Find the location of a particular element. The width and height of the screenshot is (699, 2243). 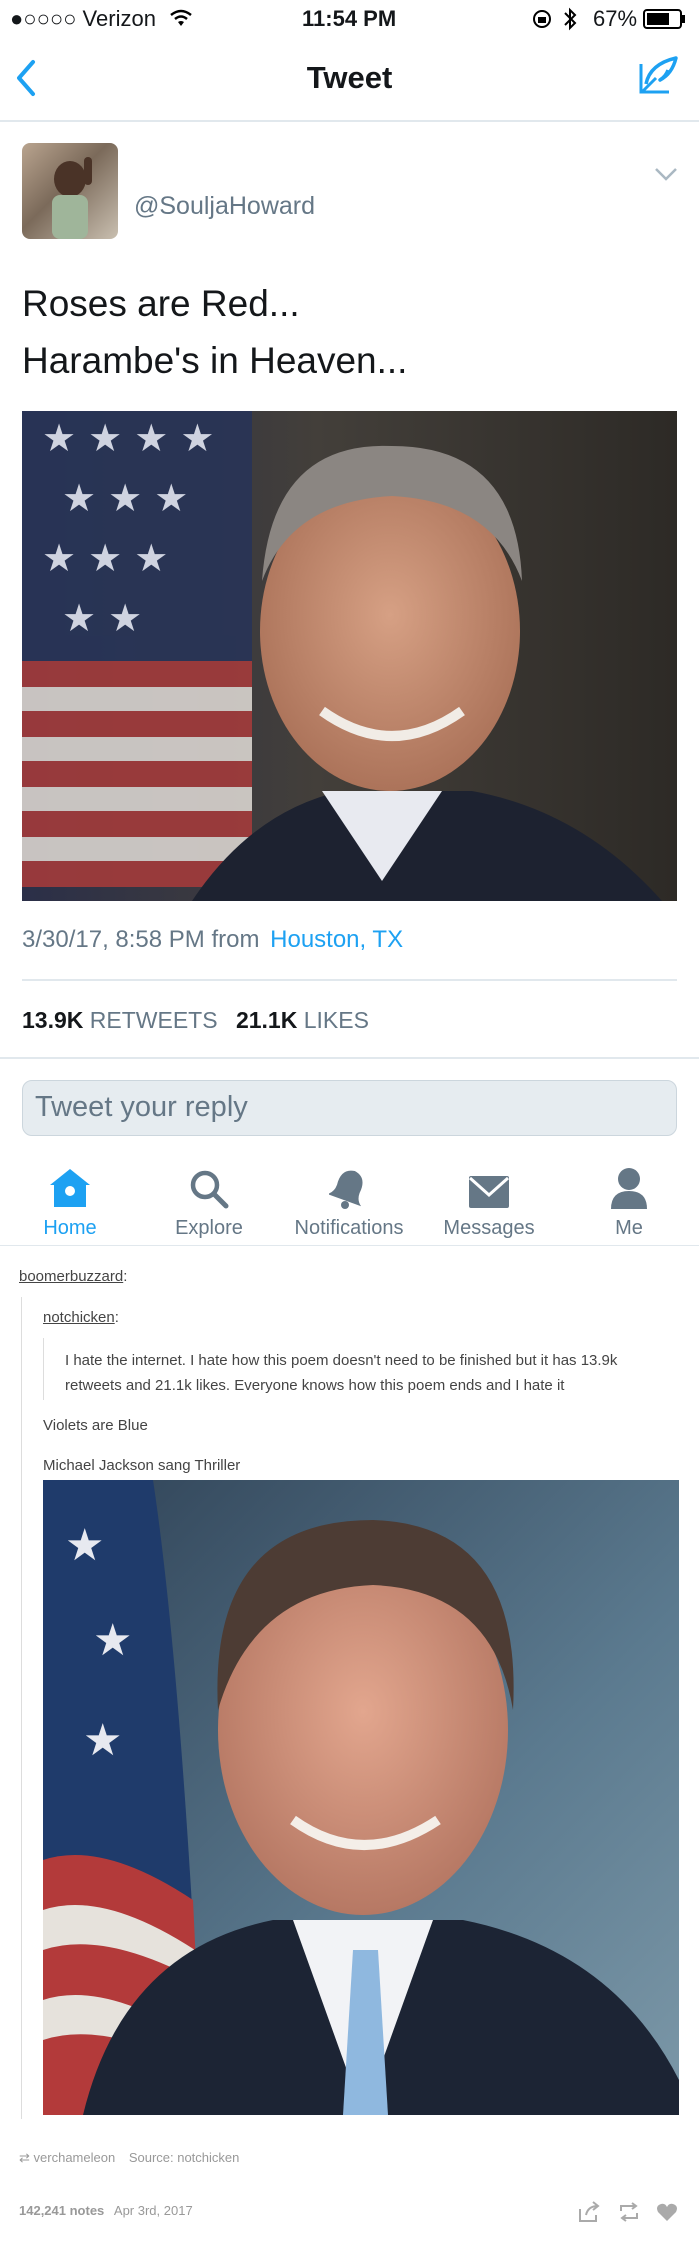

reblog-header: boomerbuzzard: is located at coordinates (73, 1276).